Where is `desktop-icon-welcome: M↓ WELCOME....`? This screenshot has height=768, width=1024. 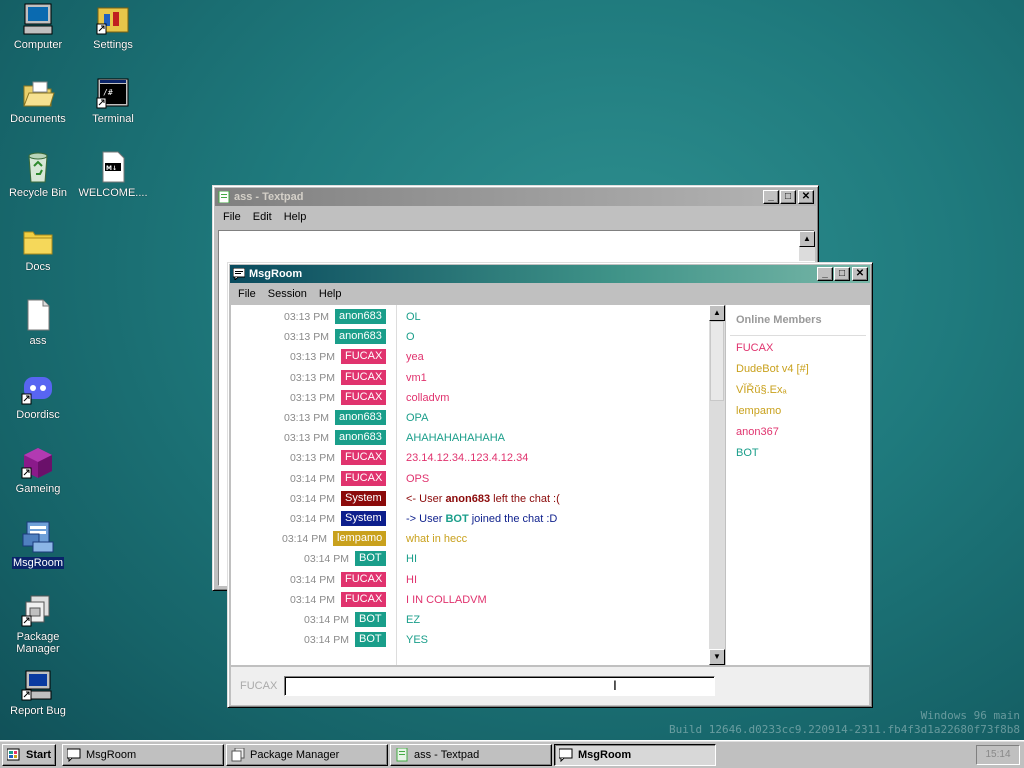
desktop-icon-welcome: M↓ WELCOME.... is located at coordinates (113, 174).